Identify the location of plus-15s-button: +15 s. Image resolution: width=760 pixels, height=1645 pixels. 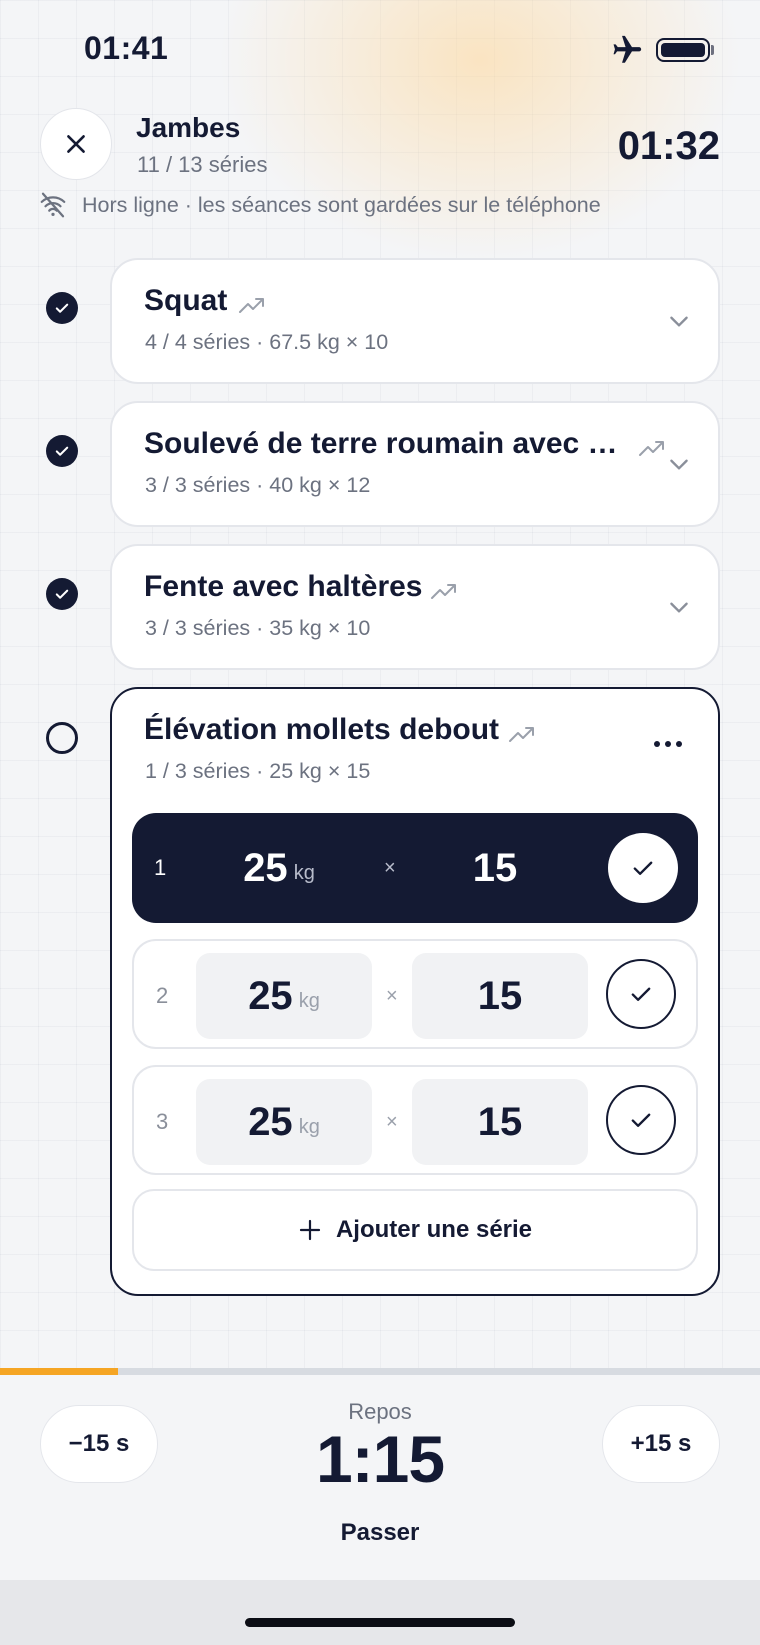
(661, 1444).